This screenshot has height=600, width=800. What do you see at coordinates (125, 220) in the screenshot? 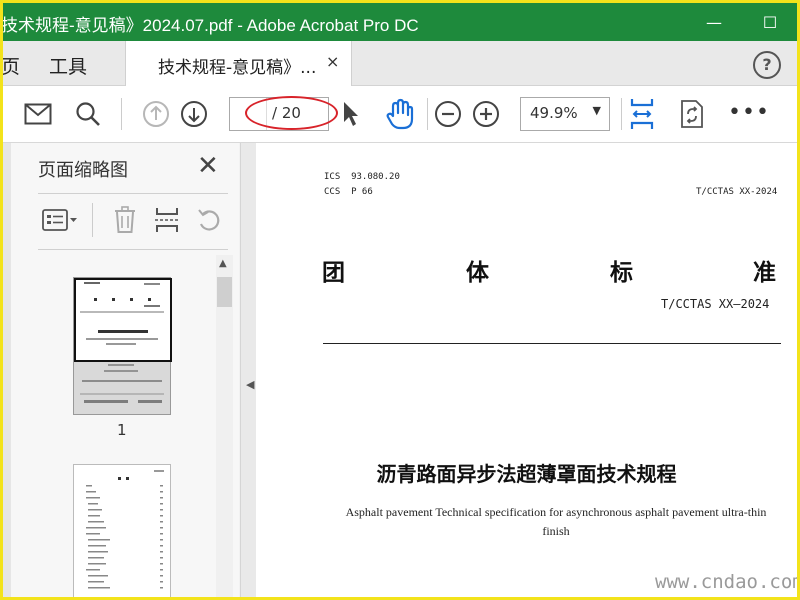
I see `delete-icon` at bounding box center [125, 220].